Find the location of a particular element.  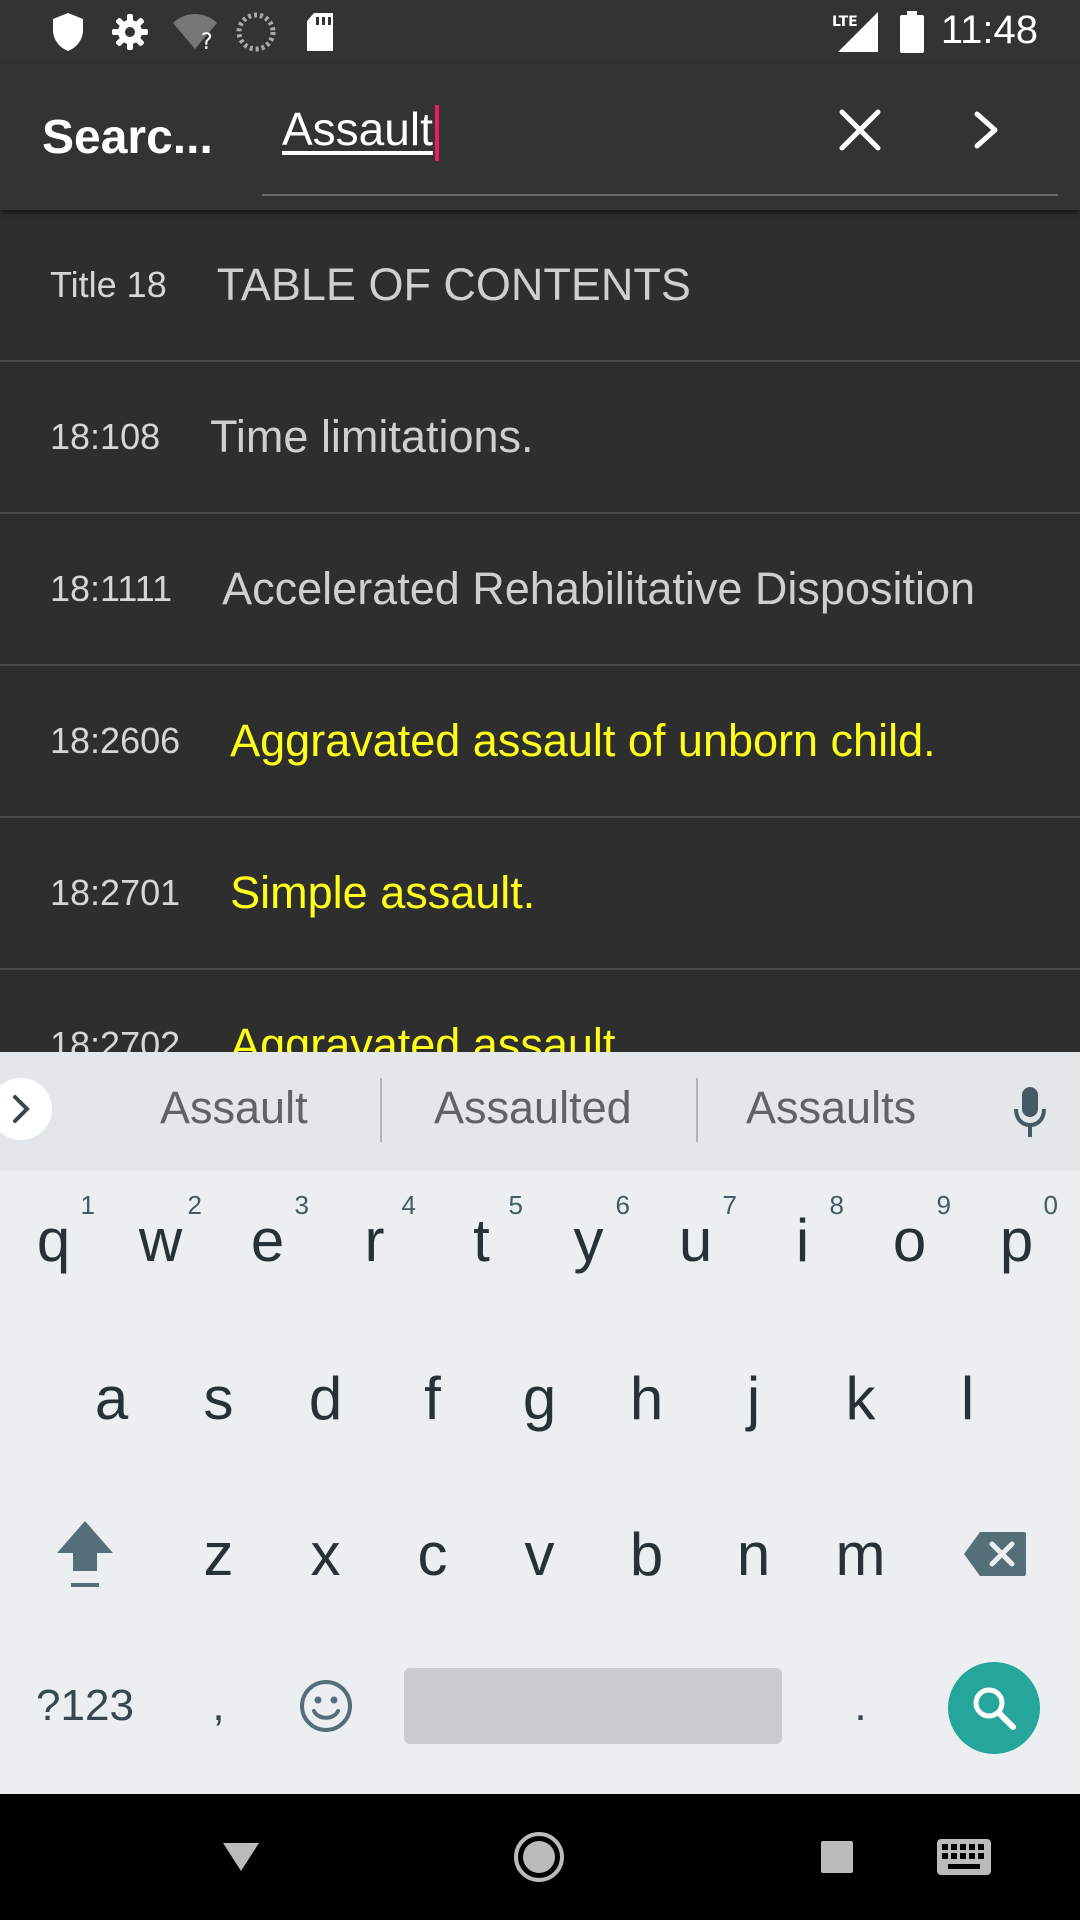

list-item: Title 18 TABLE OF CONTENTS is located at coordinates (540, 286).